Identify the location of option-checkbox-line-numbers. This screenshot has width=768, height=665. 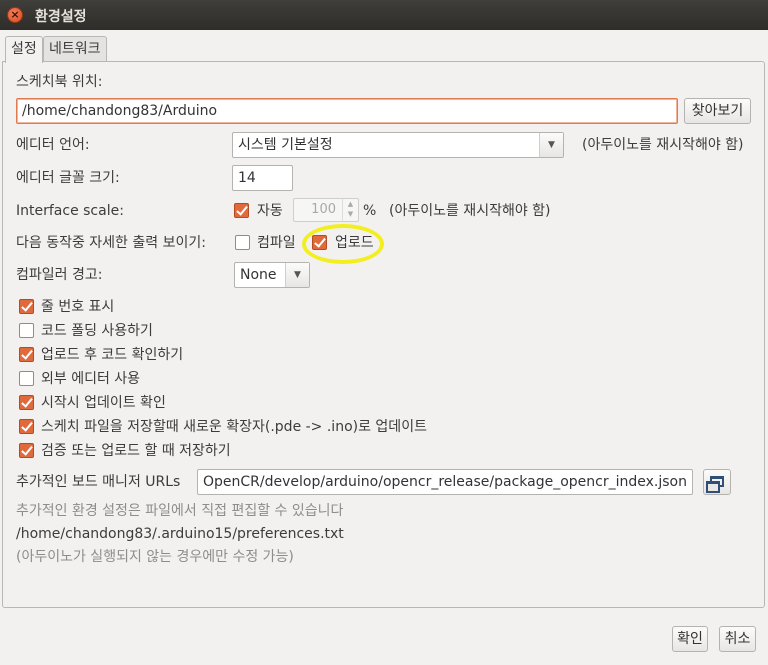
(26, 306).